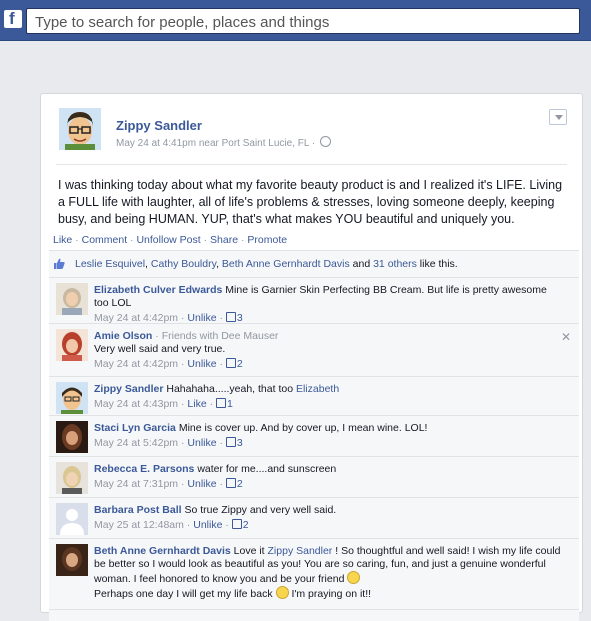 Image resolution: width=591 pixels, height=621 pixels. I want to click on comment-time: May 25 at 12:48am, so click(139, 525).